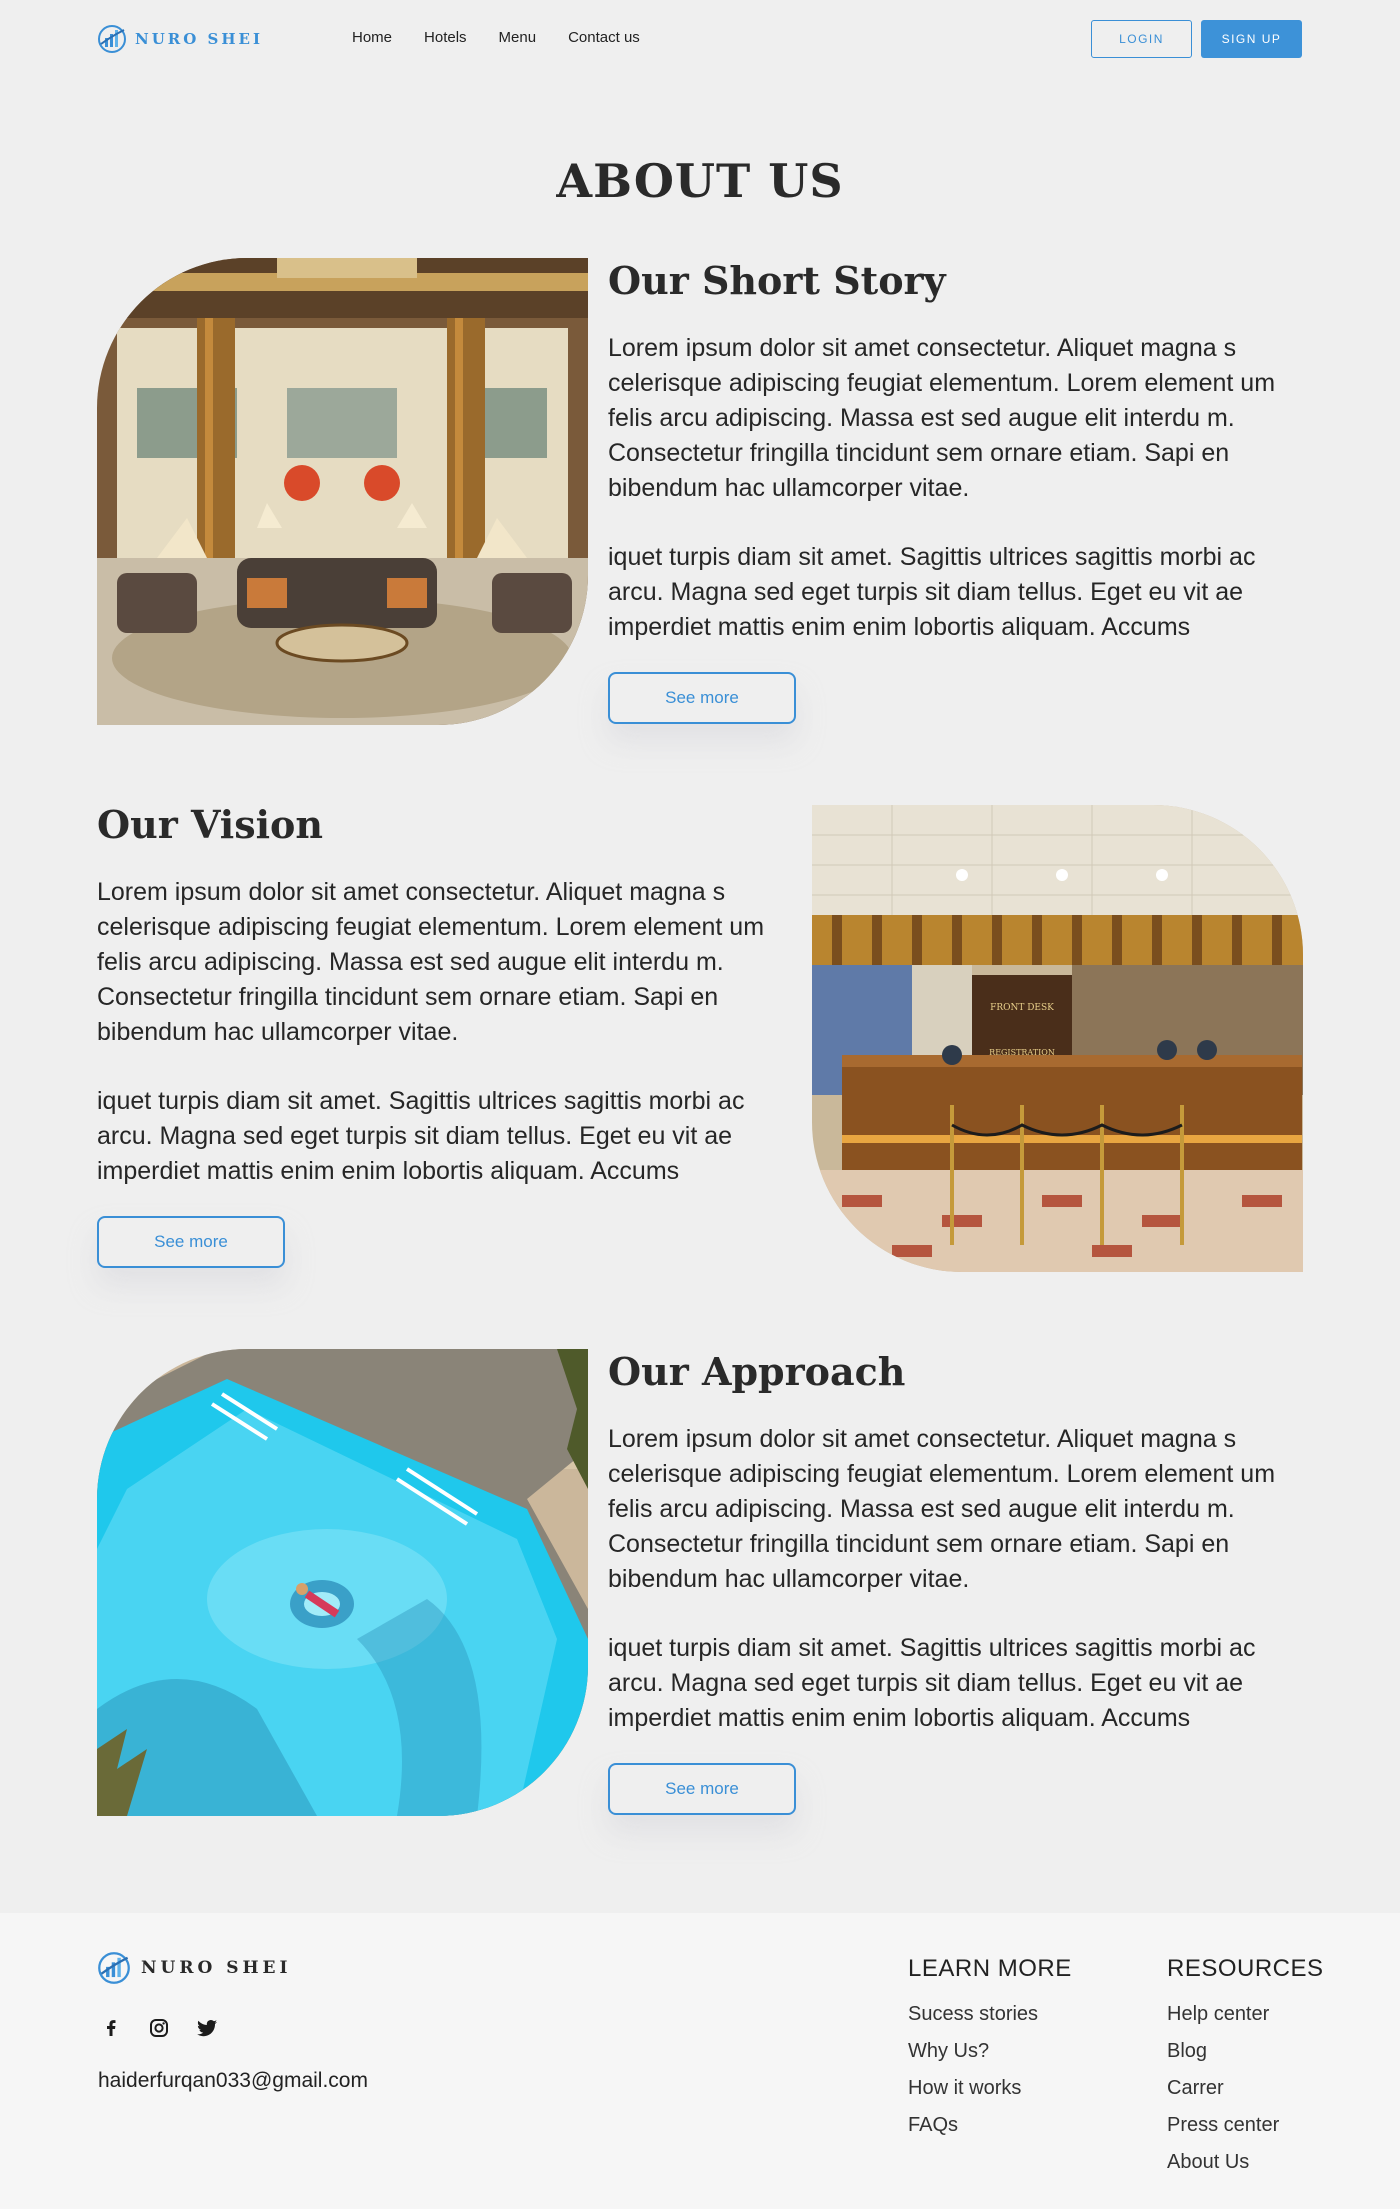 The height and width of the screenshot is (2209, 1400). I want to click on nav-links: Home Hotels Menu Contact us, so click(496, 37).